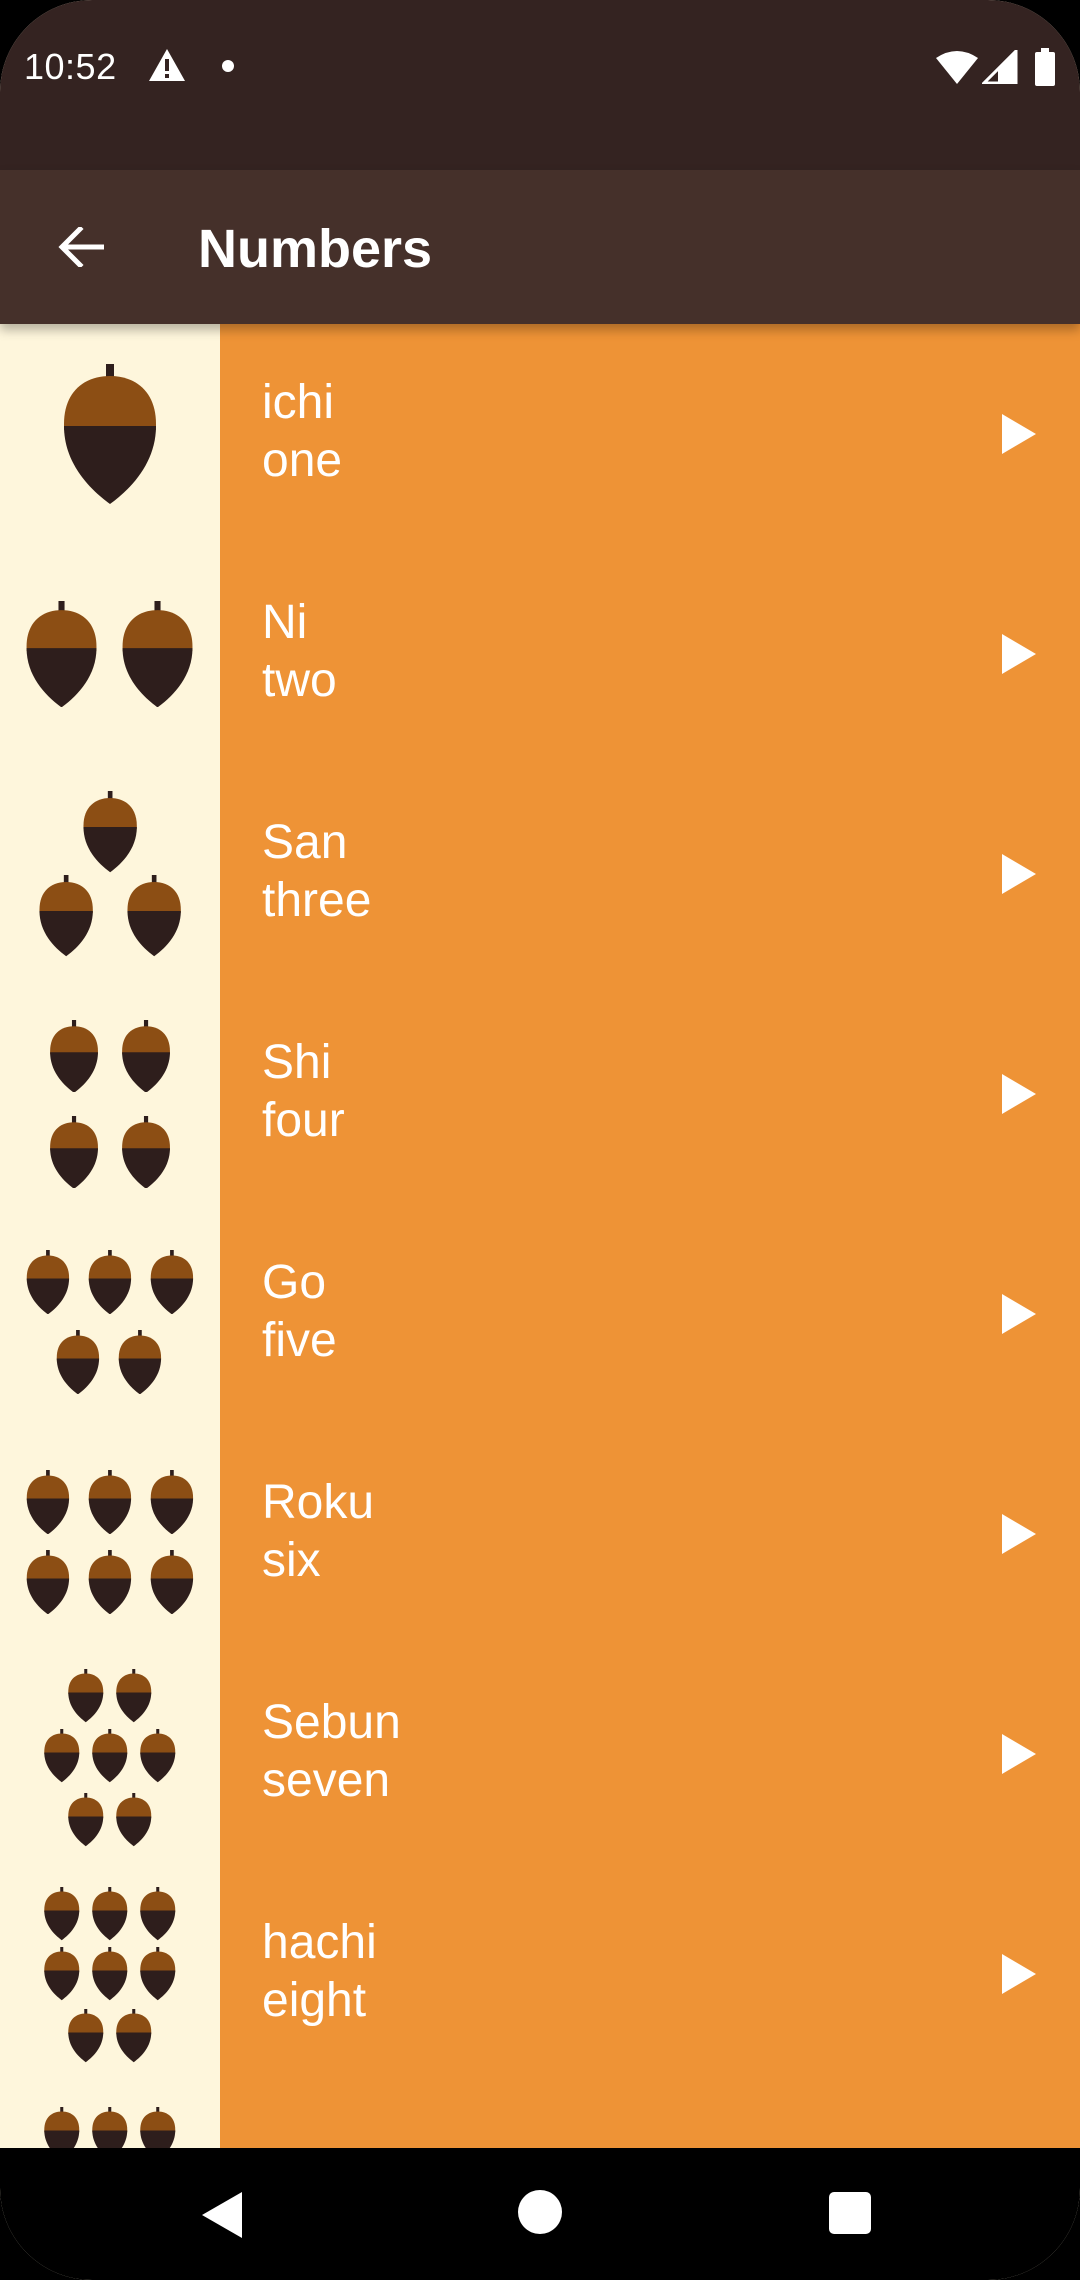 The height and width of the screenshot is (2280, 1080). What do you see at coordinates (317, 900) in the screenshot?
I see `english-word: three` at bounding box center [317, 900].